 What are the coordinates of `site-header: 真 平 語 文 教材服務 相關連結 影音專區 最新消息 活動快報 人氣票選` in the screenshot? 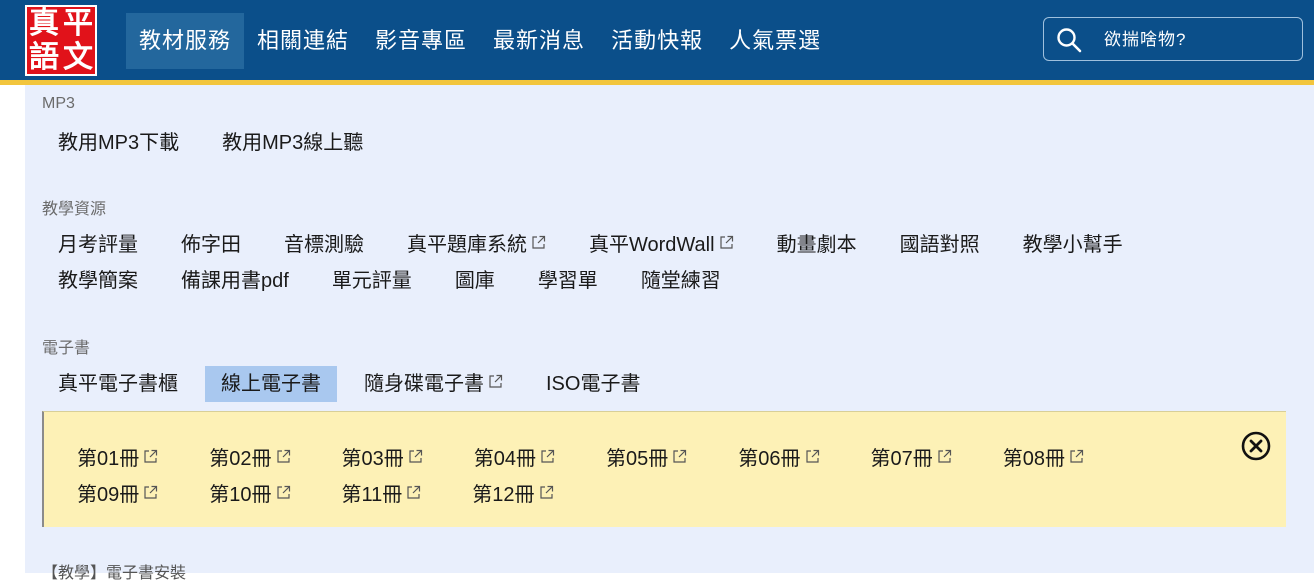 It's located at (657, 42).